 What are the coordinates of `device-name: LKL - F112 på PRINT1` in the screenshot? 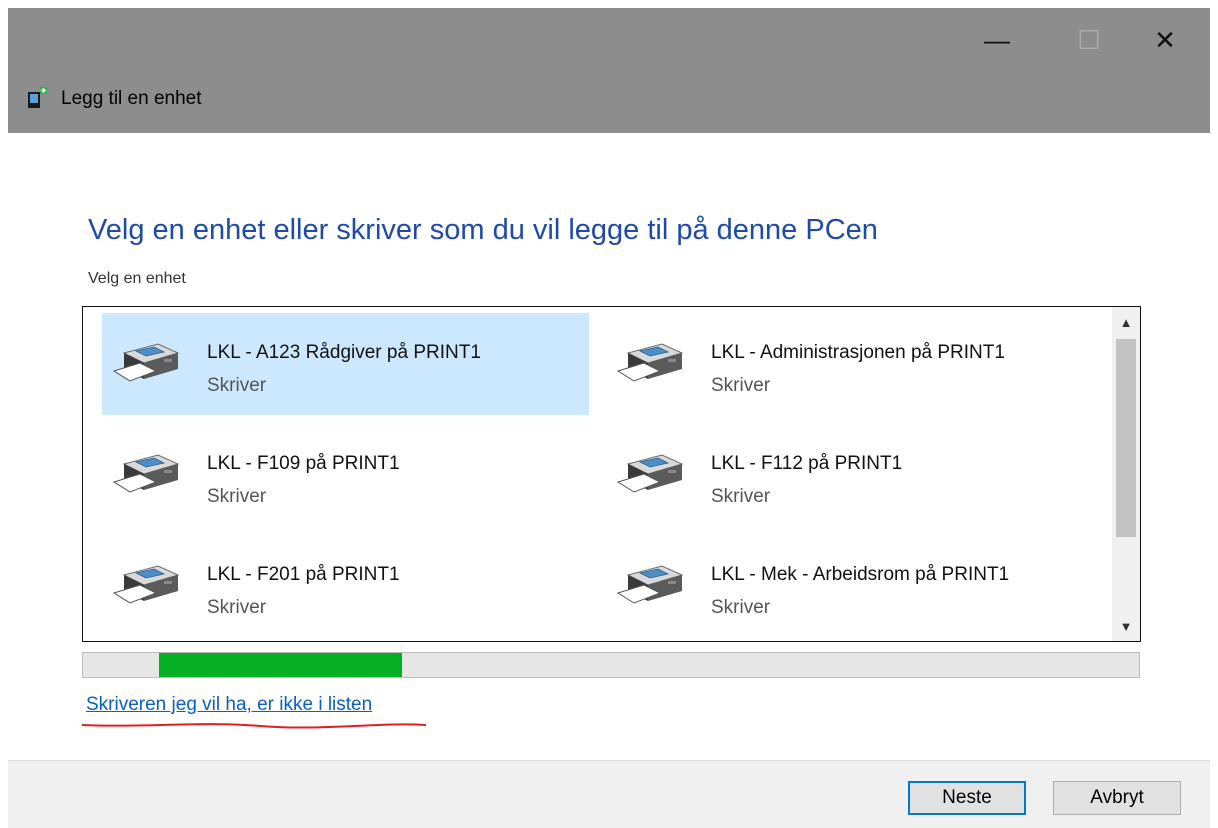 It's located at (807, 463).